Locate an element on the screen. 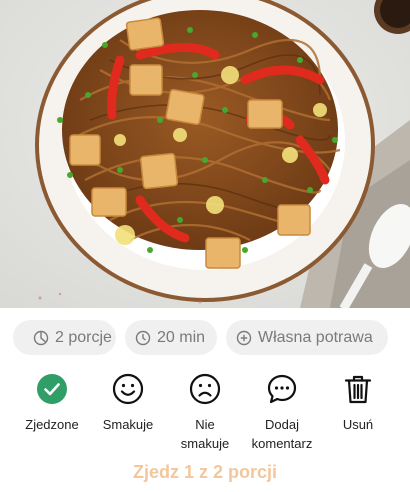  eat-portion-button: Zjedz 1 z 2 porcji is located at coordinates (205, 472).